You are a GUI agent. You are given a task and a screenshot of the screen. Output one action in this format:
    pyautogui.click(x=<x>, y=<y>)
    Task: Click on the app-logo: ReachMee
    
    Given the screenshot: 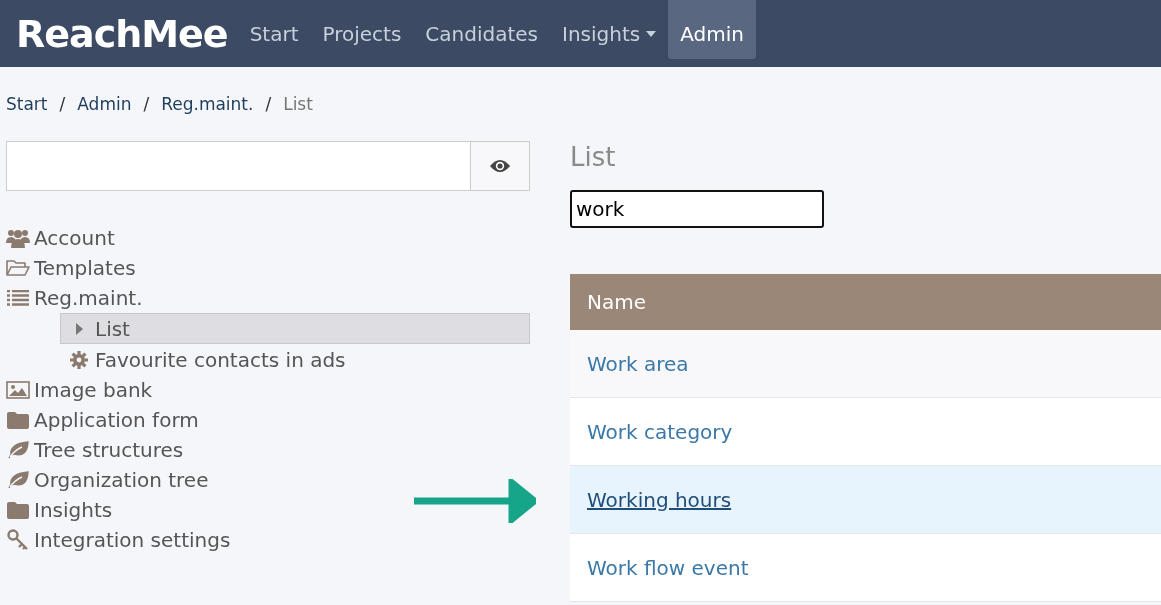 What is the action you would take?
    pyautogui.click(x=122, y=33)
    